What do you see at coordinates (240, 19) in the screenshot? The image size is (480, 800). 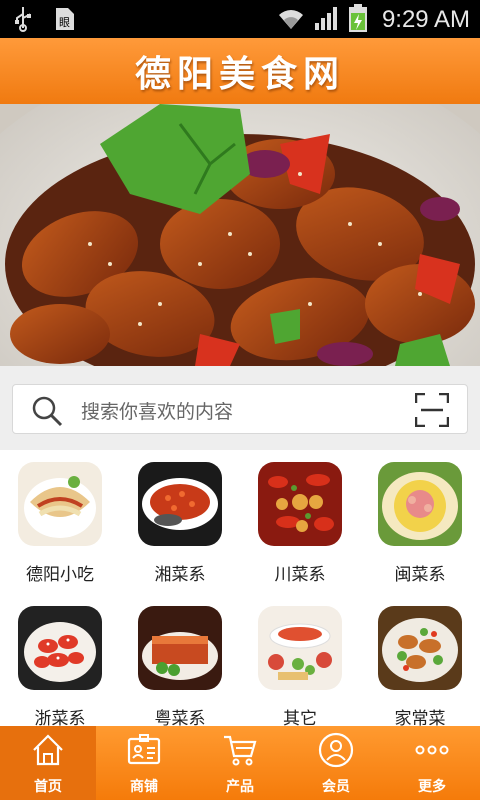 I see `status-bar: 眼 9:29 AM` at bounding box center [240, 19].